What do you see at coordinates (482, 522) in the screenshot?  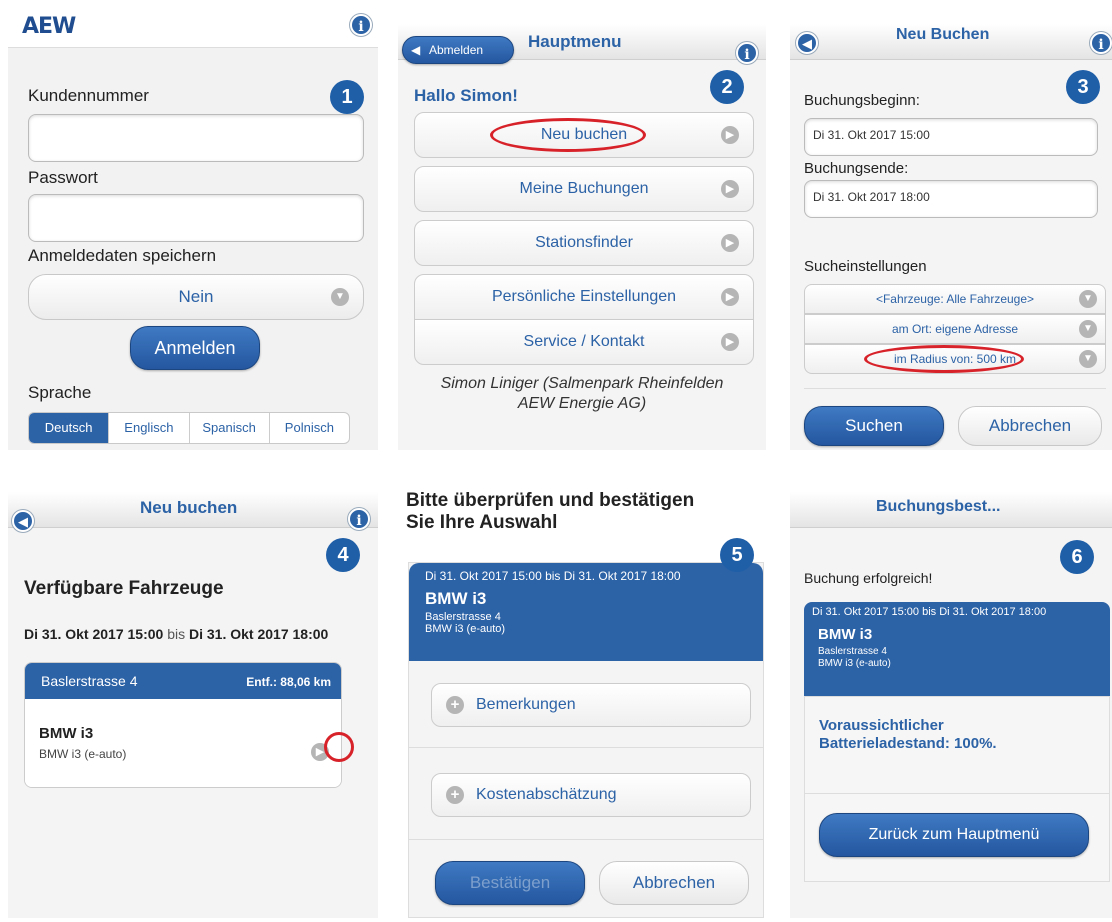 I see `heading-line: Sie Ihre Auswahl` at bounding box center [482, 522].